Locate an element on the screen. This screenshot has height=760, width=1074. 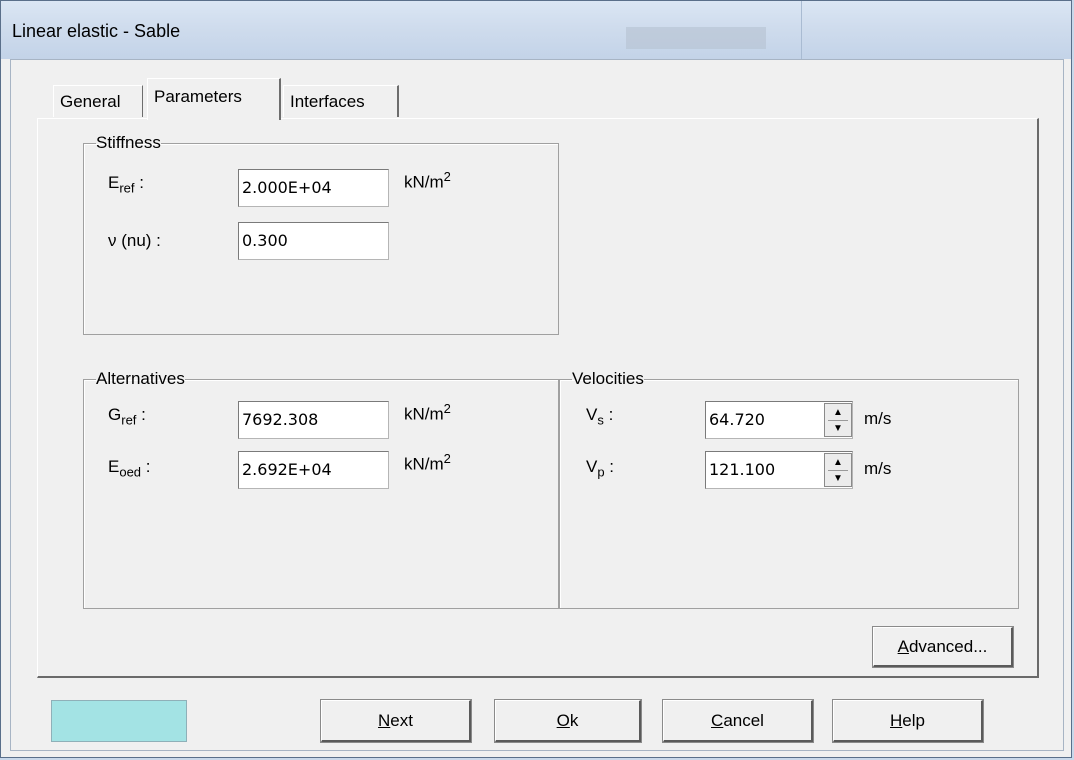
tab-interfaces-label: Interfaces is located at coordinates (327, 101).